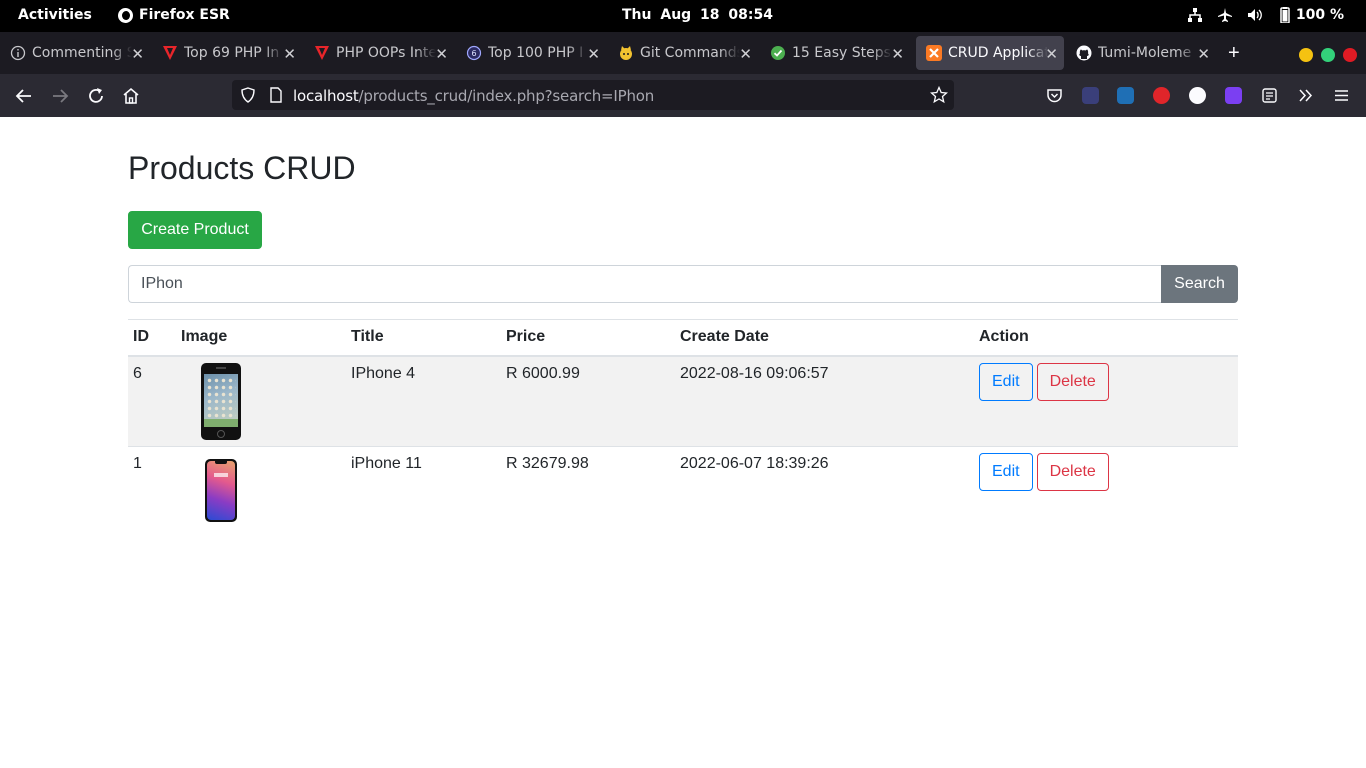 This screenshot has height=768, width=1366. Describe the element at coordinates (276, 95) in the screenshot. I see `page-icon` at that location.